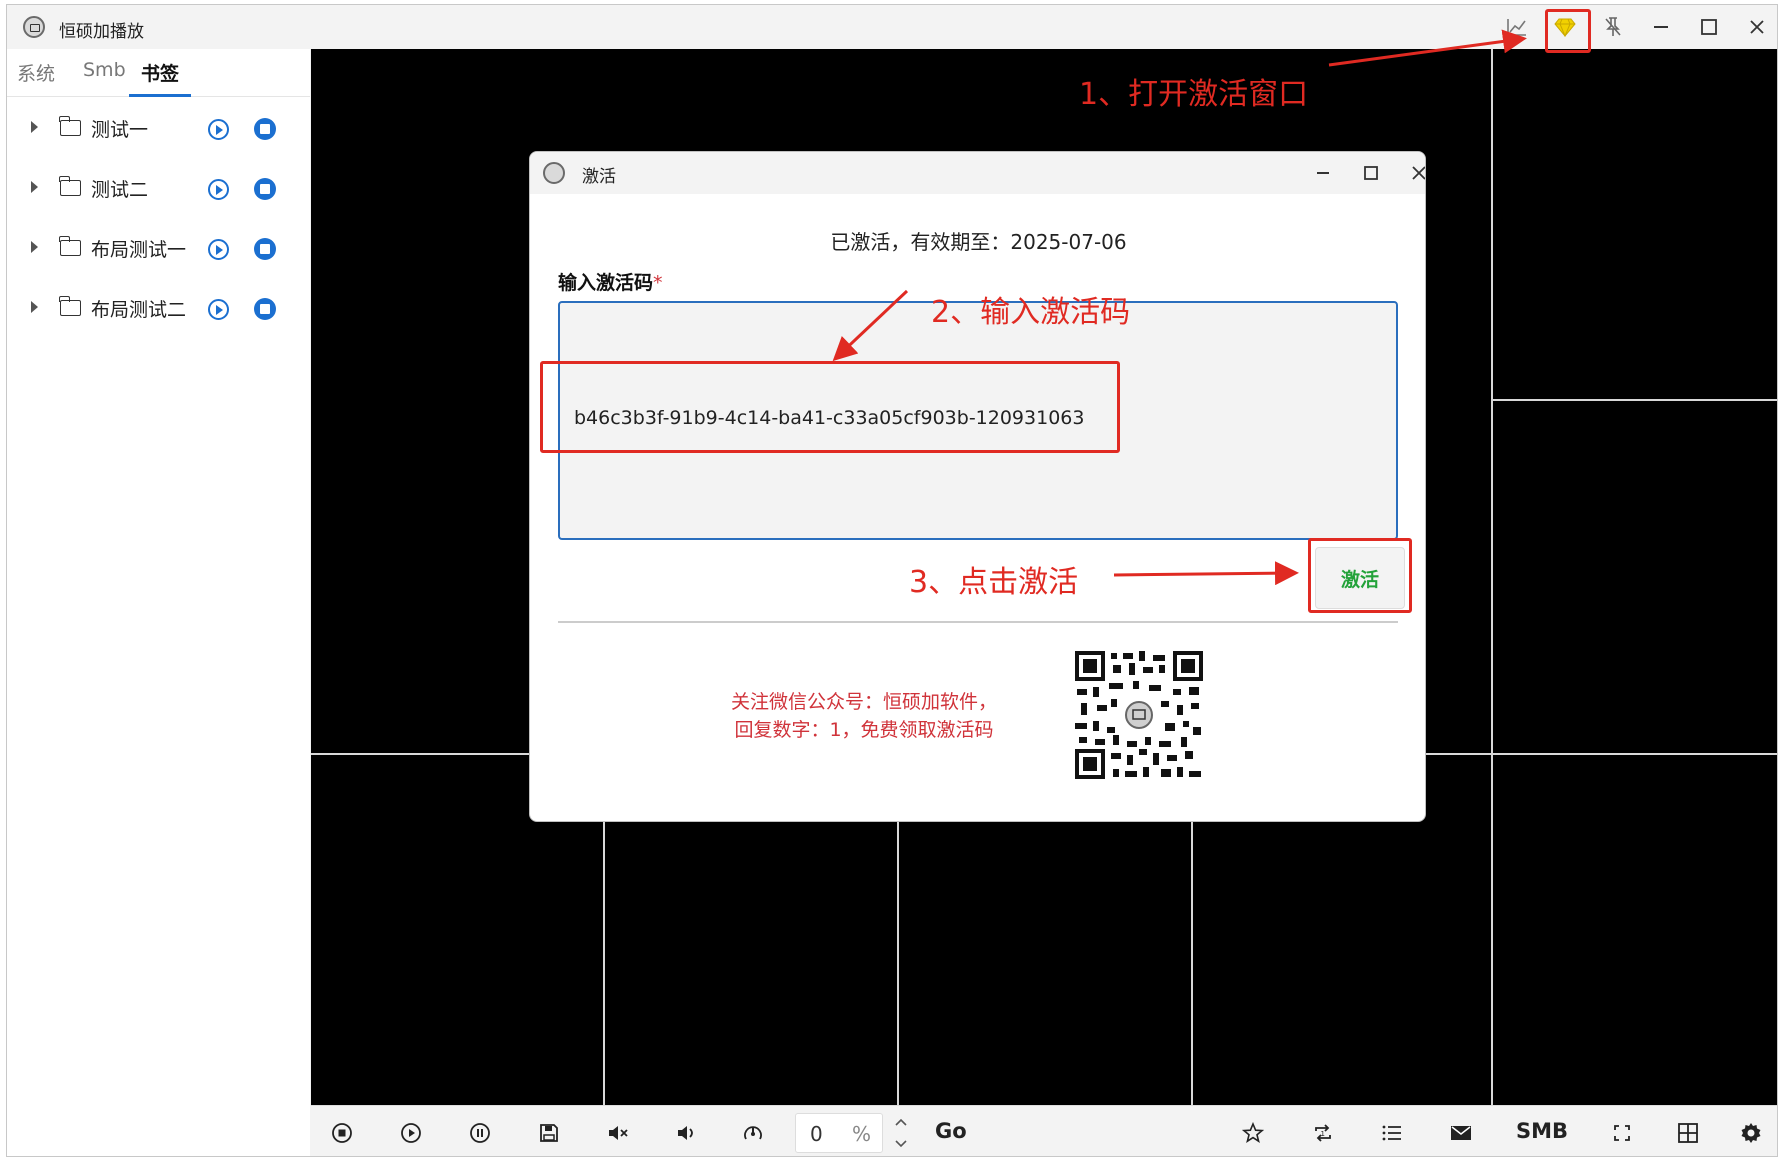 This screenshot has width=1792, height=1165. I want to click on arrow-step3, so click(1206, 573).